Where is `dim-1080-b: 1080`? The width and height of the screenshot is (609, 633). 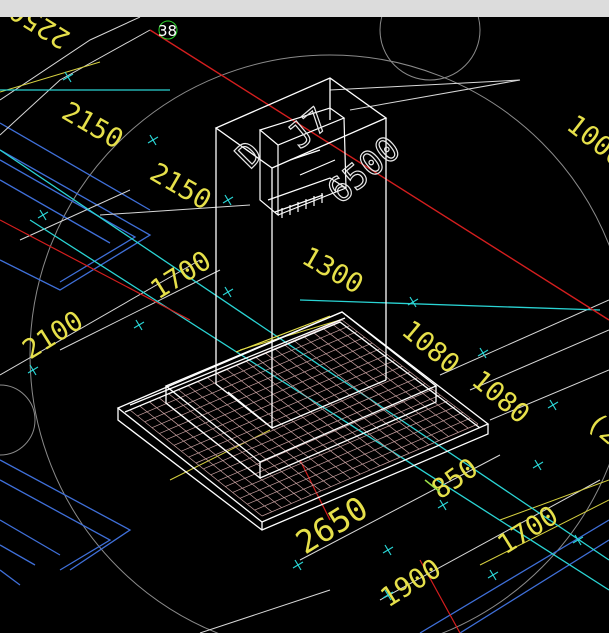 dim-1080-b: 1080 is located at coordinates (501, 398).